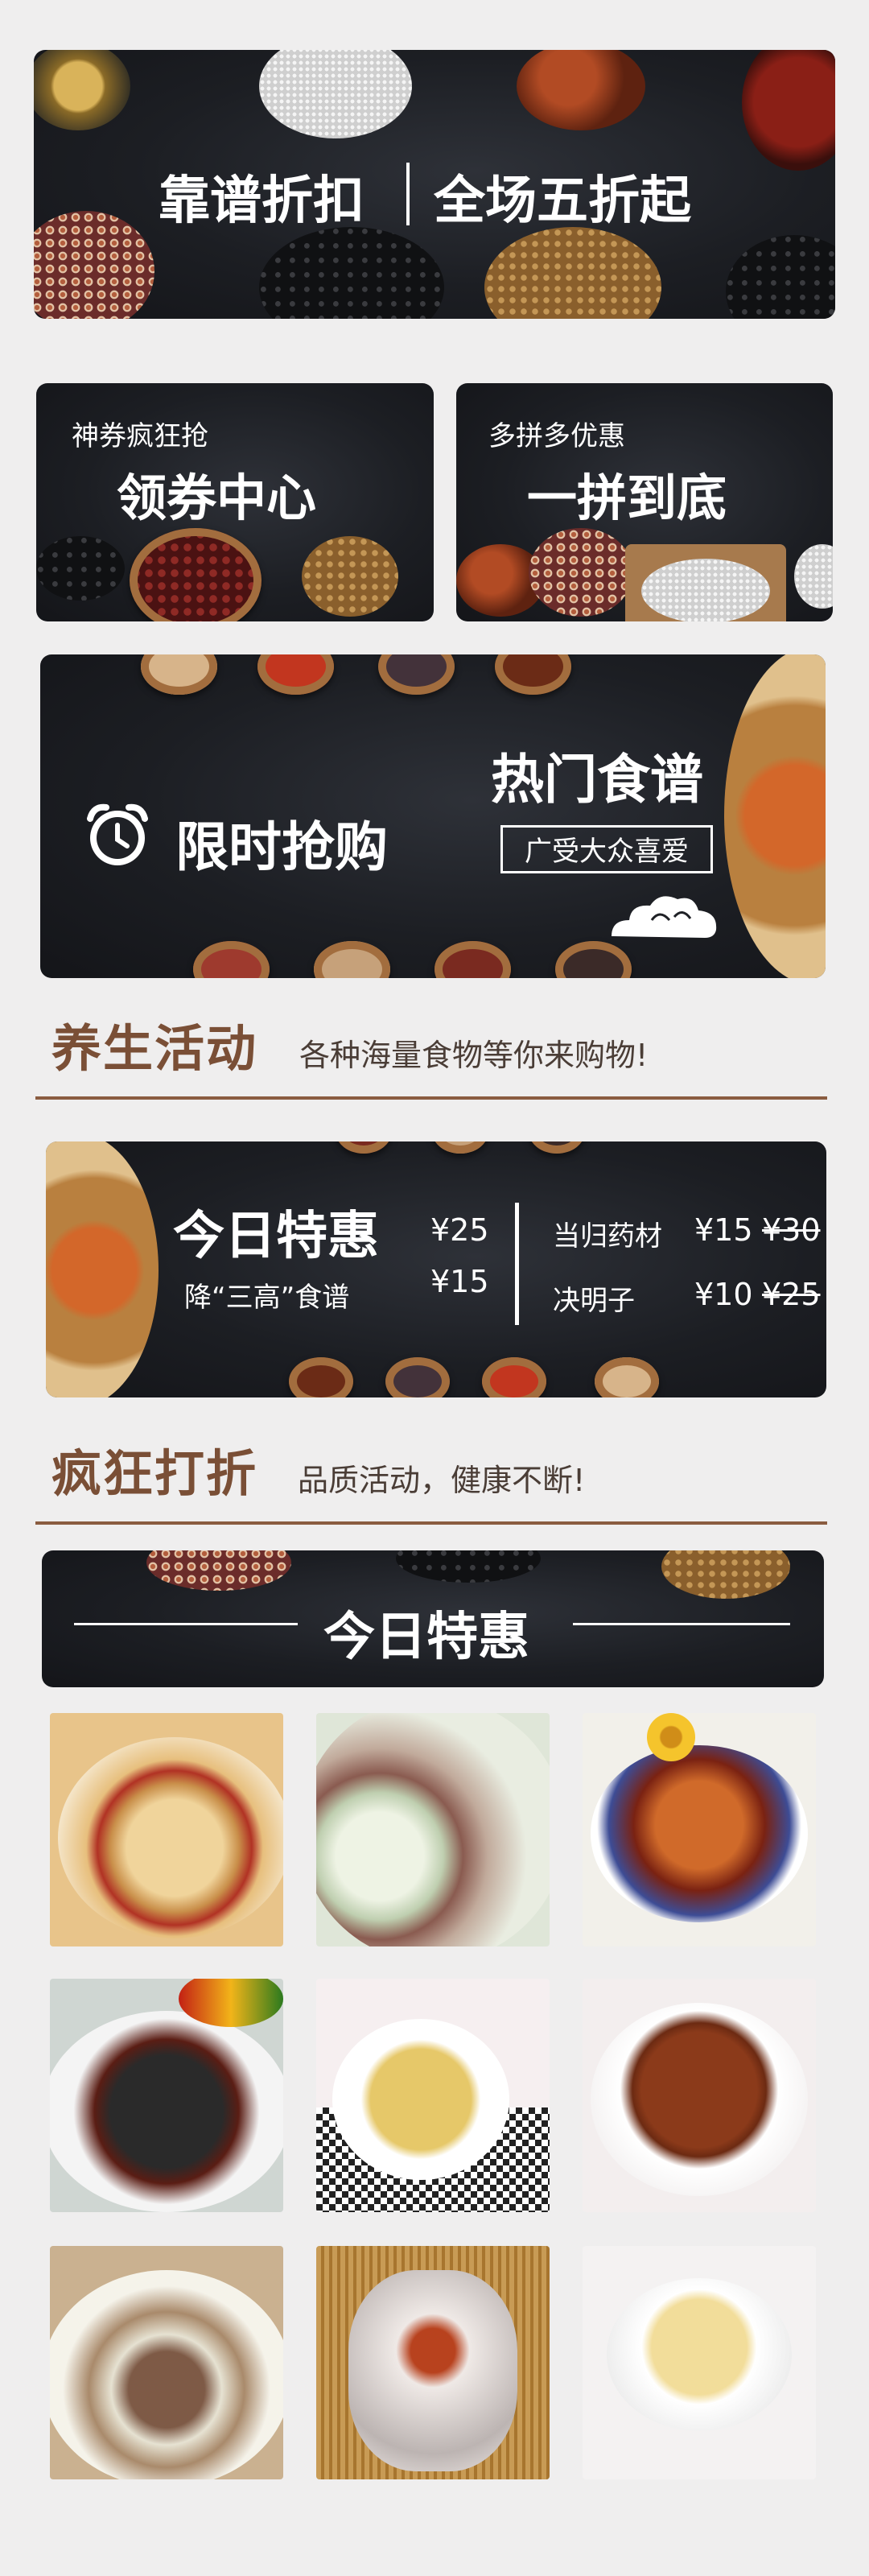 Image resolution: width=869 pixels, height=2576 pixels. I want to click on wintermelon-rib-photo-icon, so click(433, 1829).